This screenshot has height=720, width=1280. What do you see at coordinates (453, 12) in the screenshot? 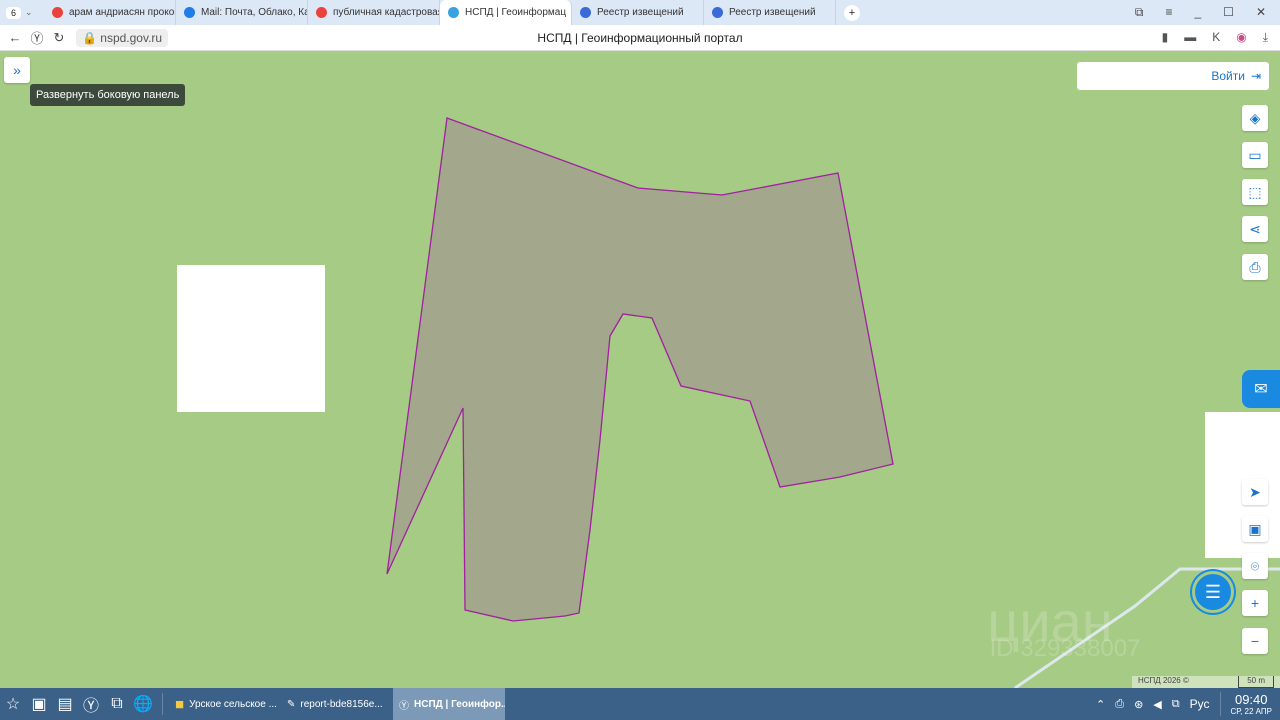
I see `nspd-icon` at bounding box center [453, 12].